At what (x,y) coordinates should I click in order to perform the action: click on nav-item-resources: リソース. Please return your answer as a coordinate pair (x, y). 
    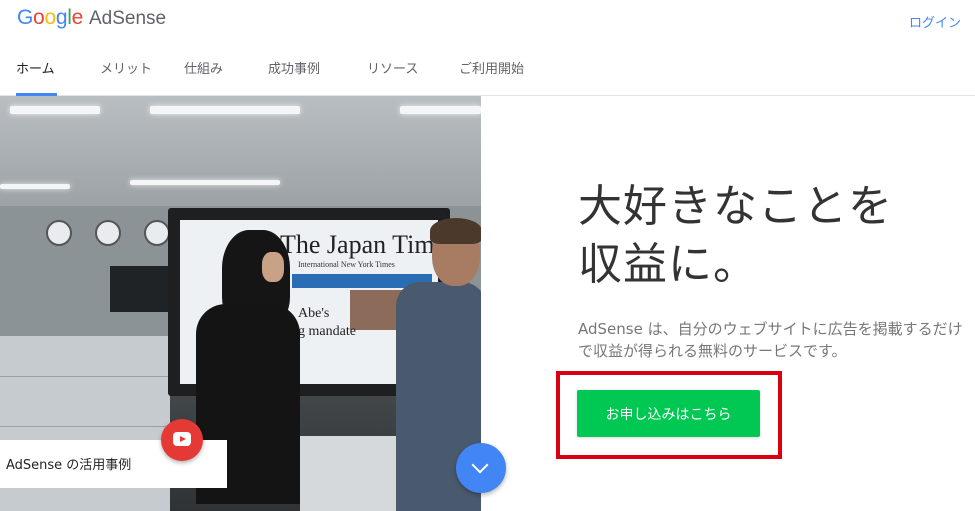
    Looking at the image, I should click on (392, 74).